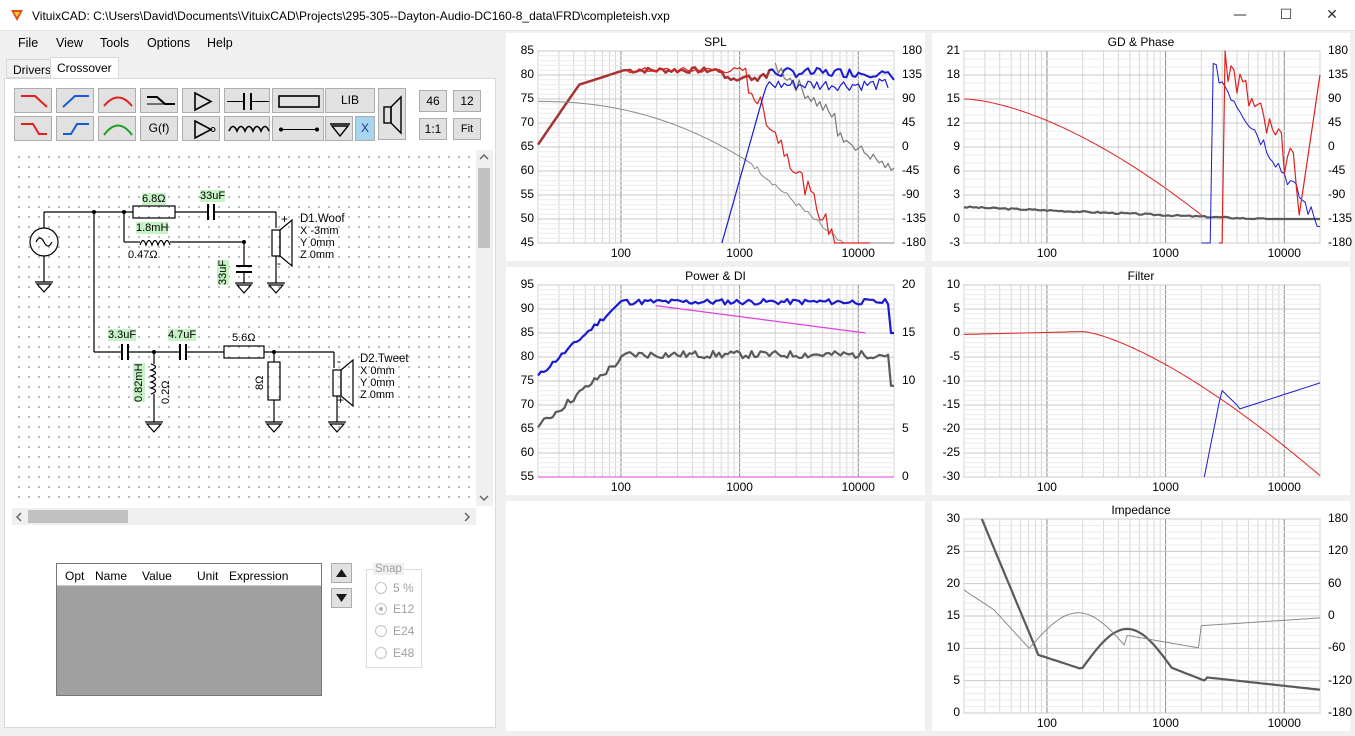  What do you see at coordinates (1340, 712) in the screenshot?
I see `imp-y2tick: -180` at bounding box center [1340, 712].